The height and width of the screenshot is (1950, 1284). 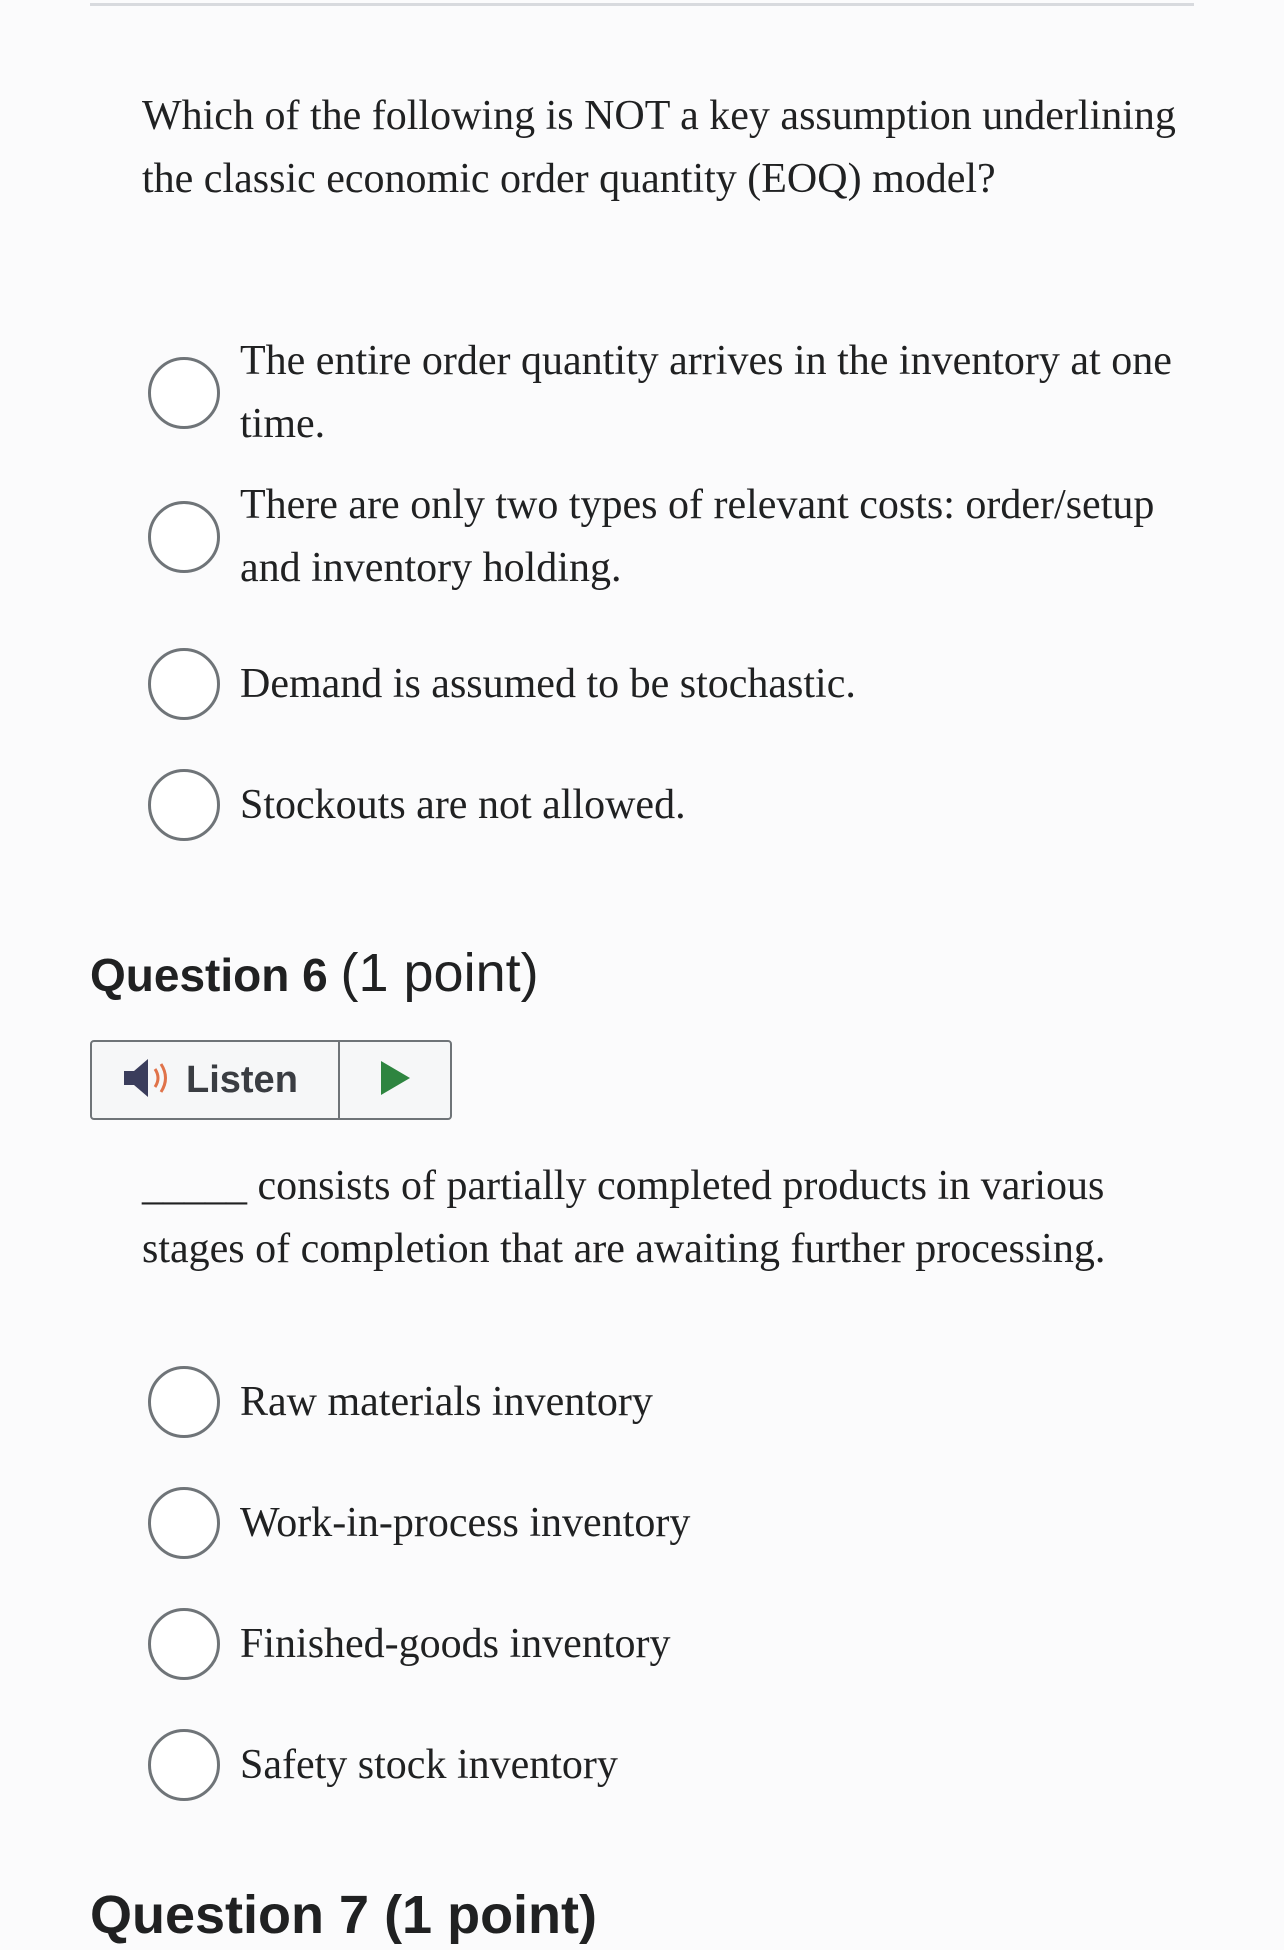 I want to click on question-6-points: (1 point), so click(x=439, y=973).